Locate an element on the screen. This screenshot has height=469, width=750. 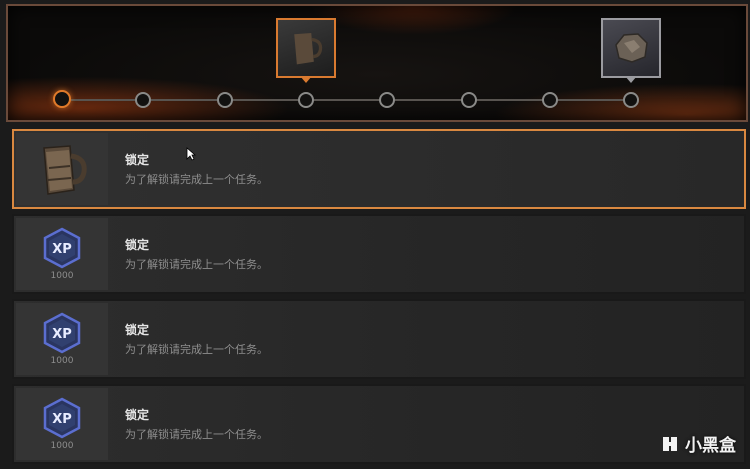
heybox-logo-icon is located at coordinates (670, 443).